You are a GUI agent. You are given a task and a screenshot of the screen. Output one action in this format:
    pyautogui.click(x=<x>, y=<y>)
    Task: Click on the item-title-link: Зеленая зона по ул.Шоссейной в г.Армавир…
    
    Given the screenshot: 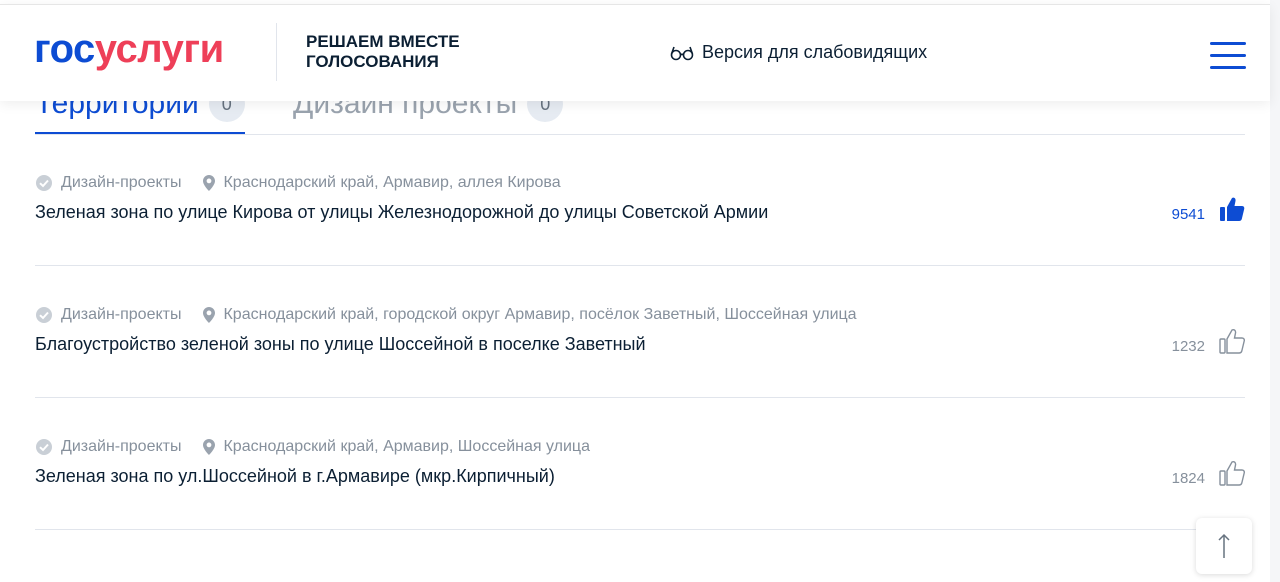 What is the action you would take?
    pyautogui.click(x=295, y=476)
    